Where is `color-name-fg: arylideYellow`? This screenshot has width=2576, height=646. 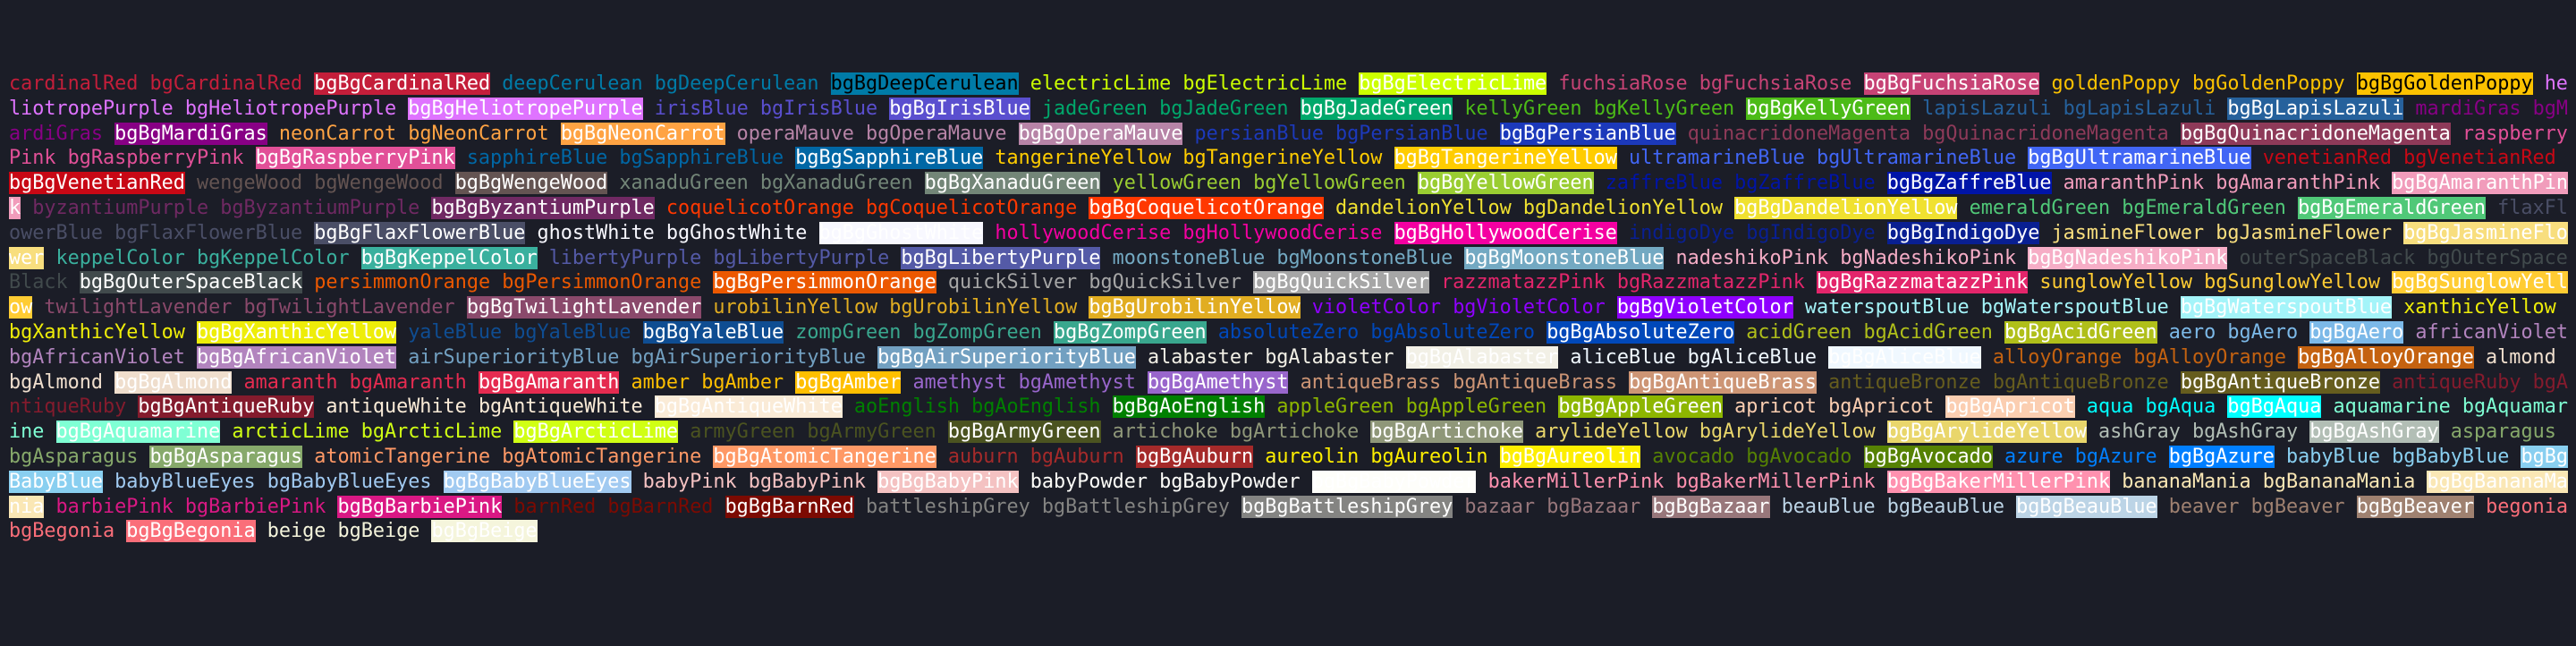
color-name-fg: arylideYellow is located at coordinates (1611, 432).